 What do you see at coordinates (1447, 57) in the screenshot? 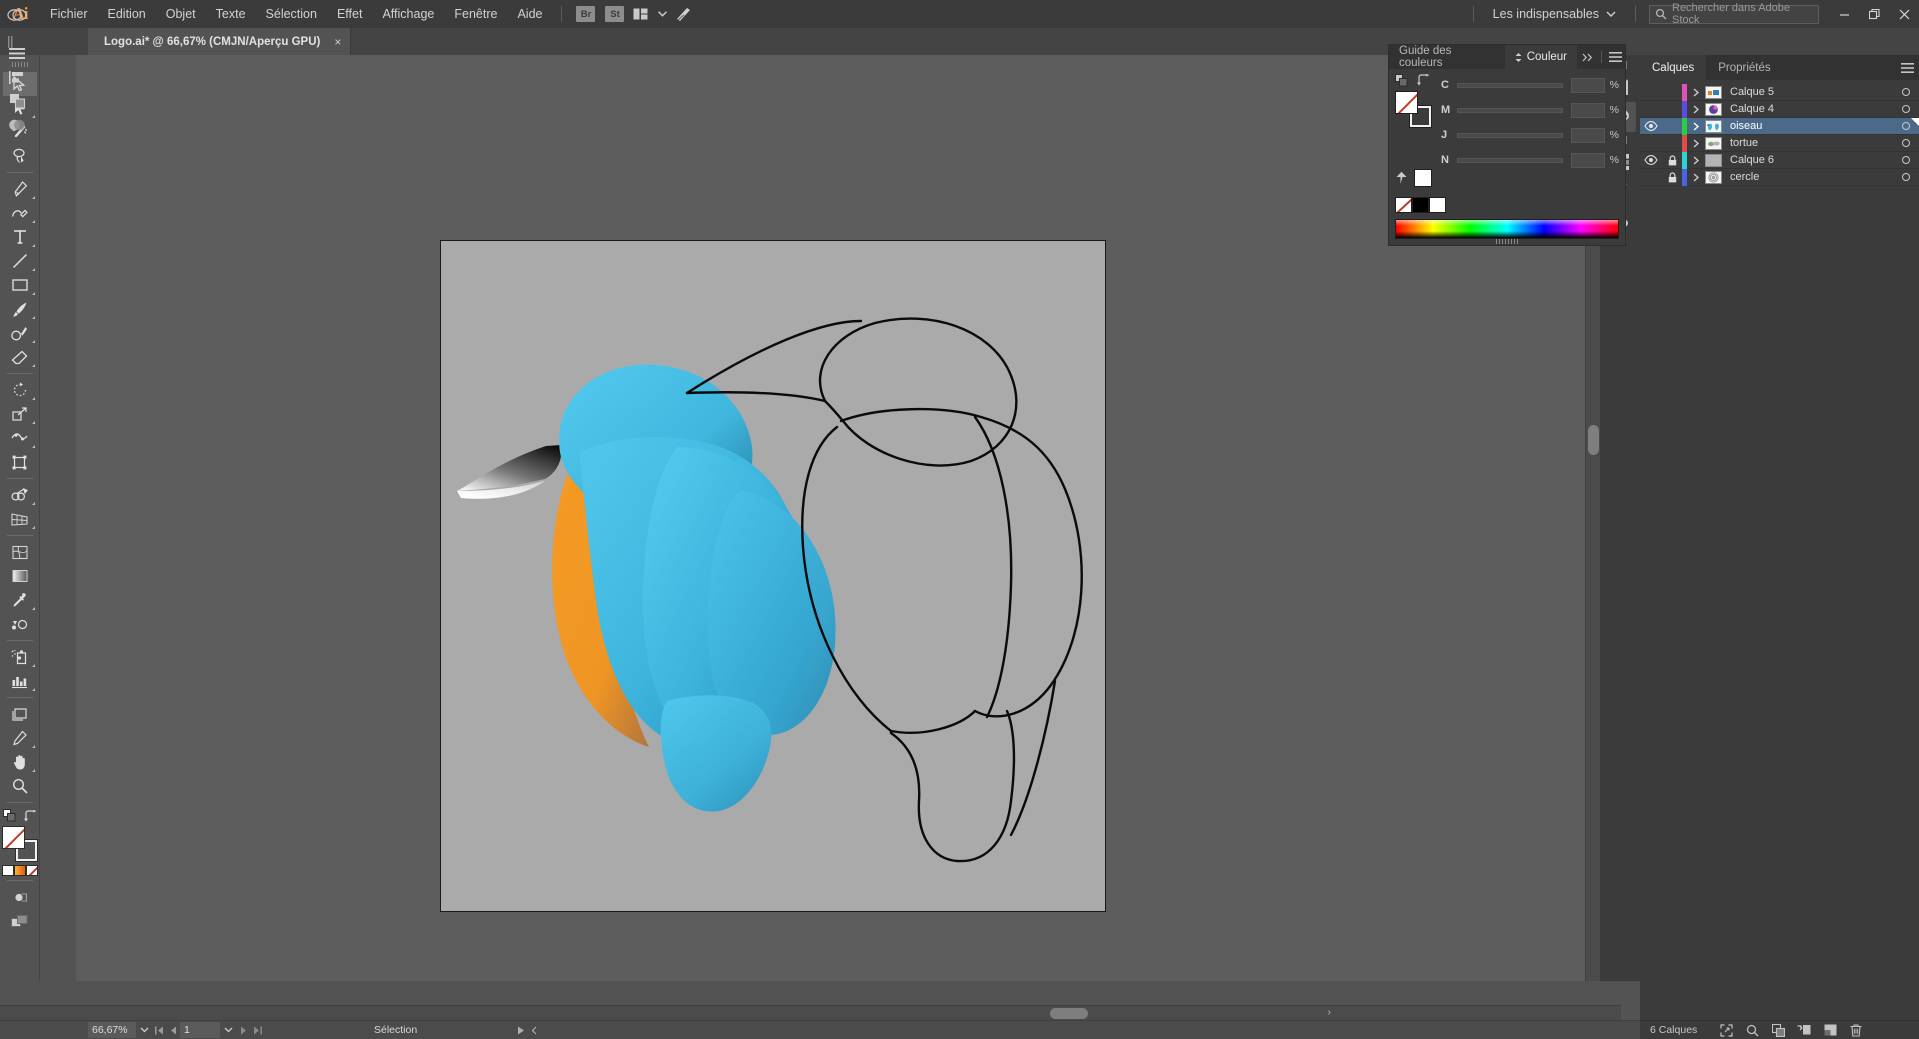
I see `tab-guide-des-couleurs: Guide des couleurs` at bounding box center [1447, 57].